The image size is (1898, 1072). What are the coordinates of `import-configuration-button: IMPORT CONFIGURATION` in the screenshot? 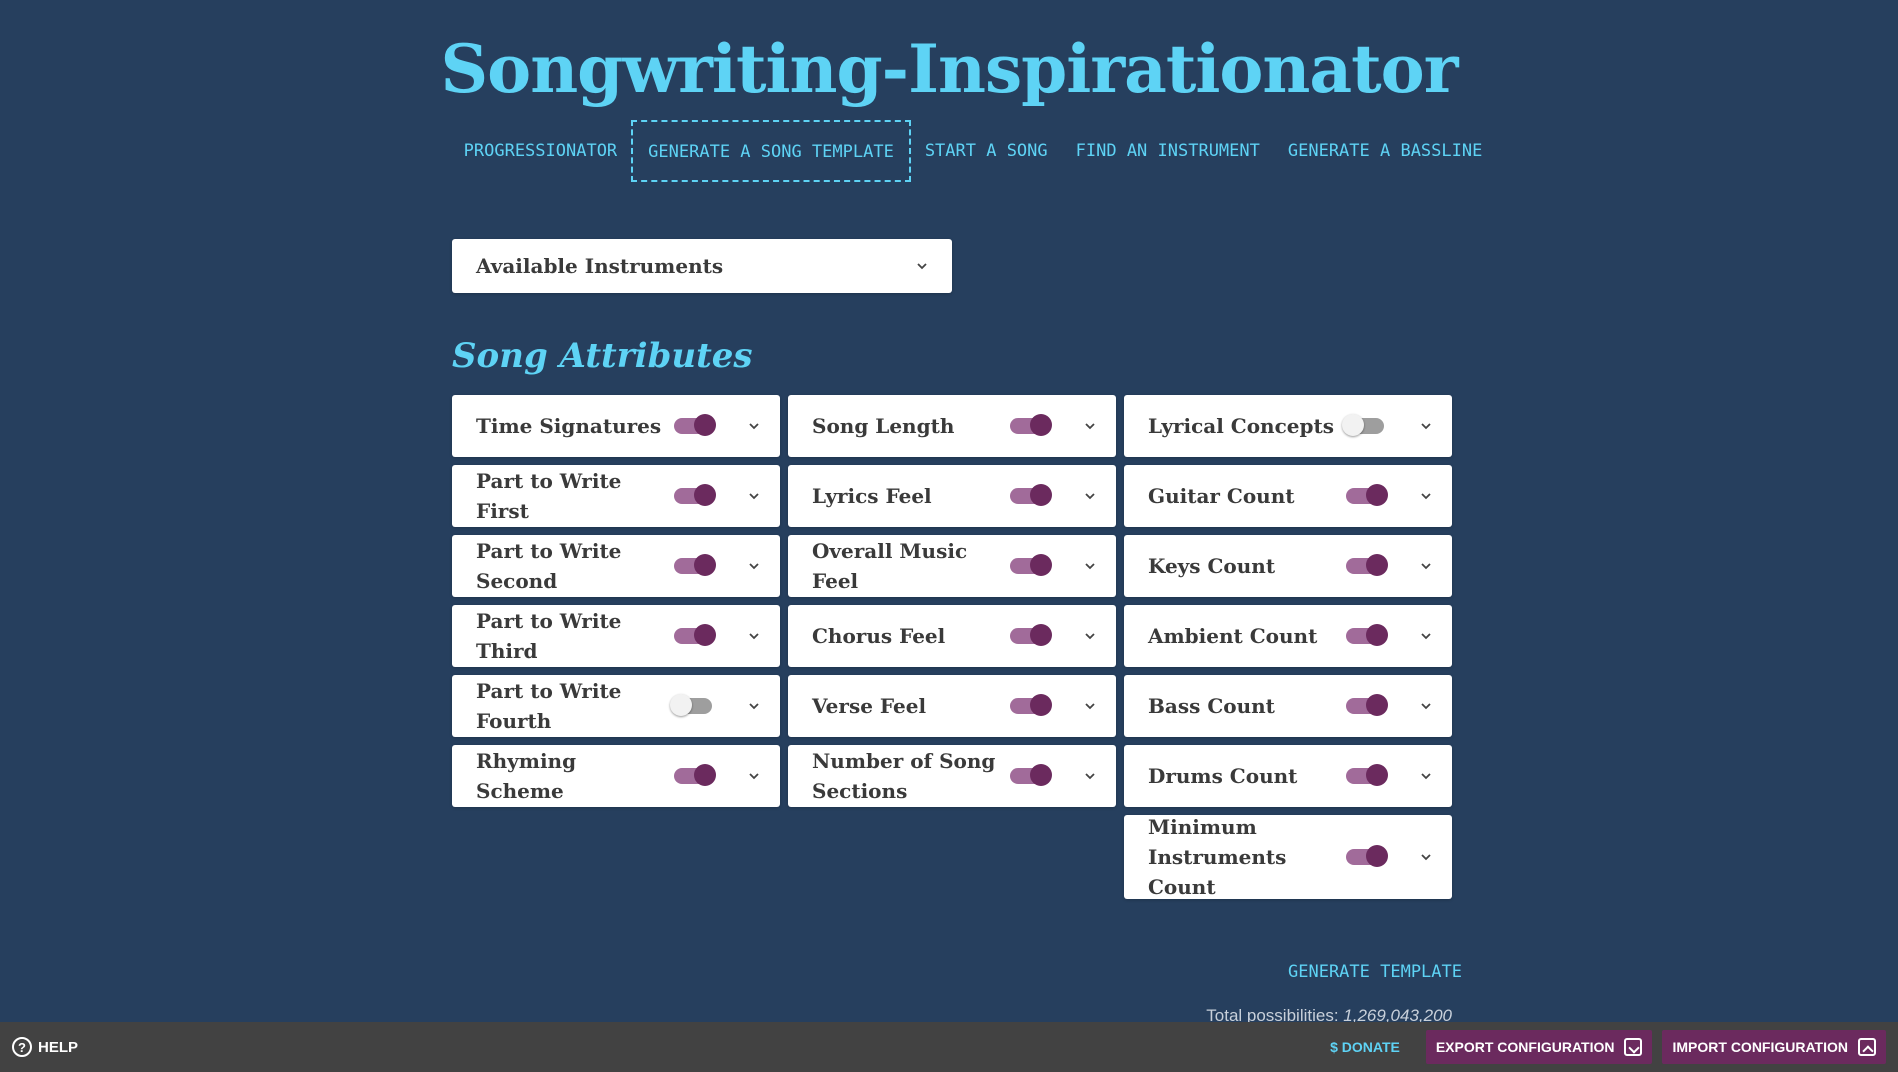 It's located at (1774, 1047).